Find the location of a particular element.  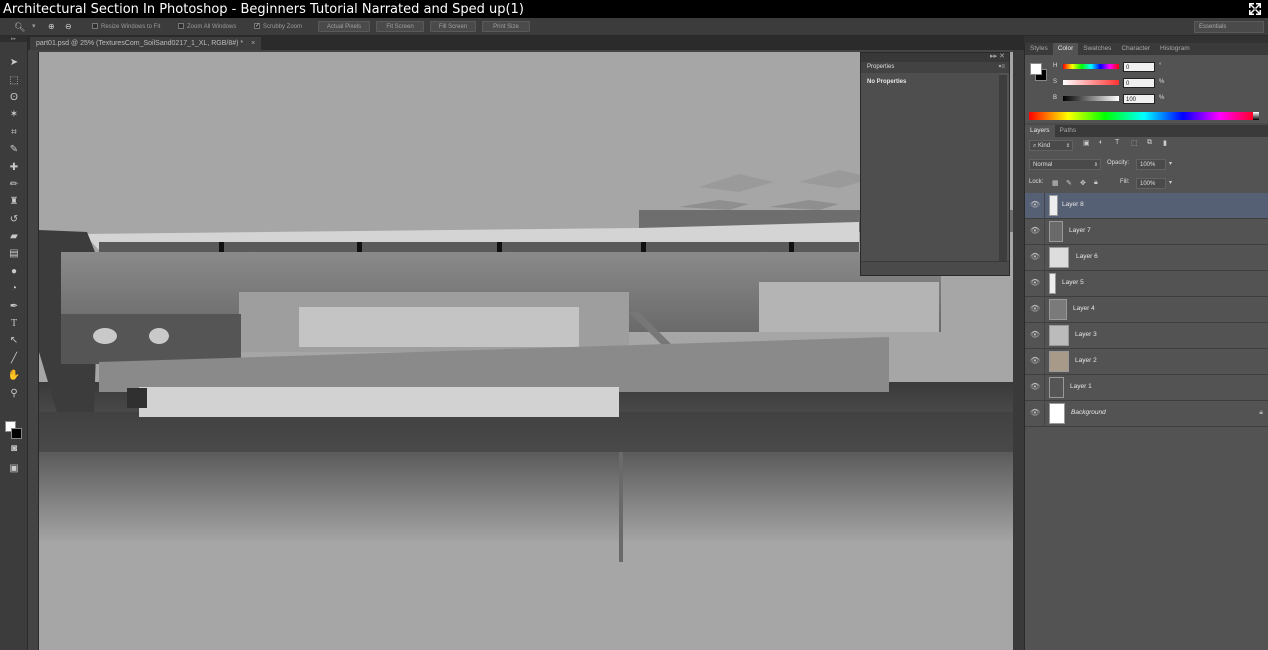

tab-character: Character is located at coordinates (1135, 49).